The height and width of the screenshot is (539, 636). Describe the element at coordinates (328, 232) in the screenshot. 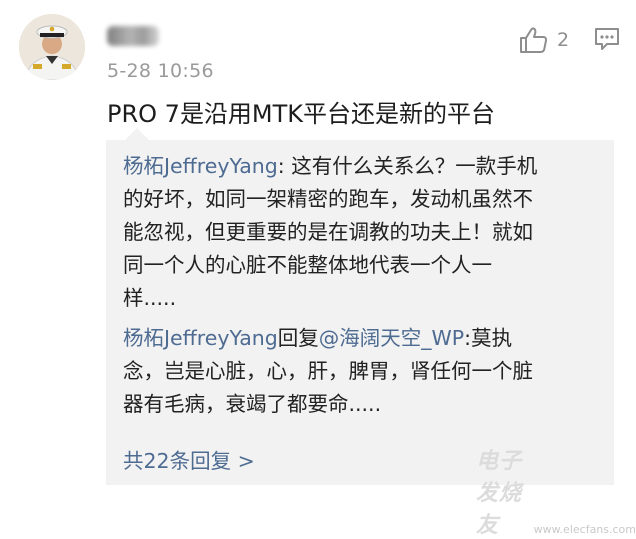

I see `reply-line: 能忽视，但更重要的是在调教的功夫上！就如` at that location.